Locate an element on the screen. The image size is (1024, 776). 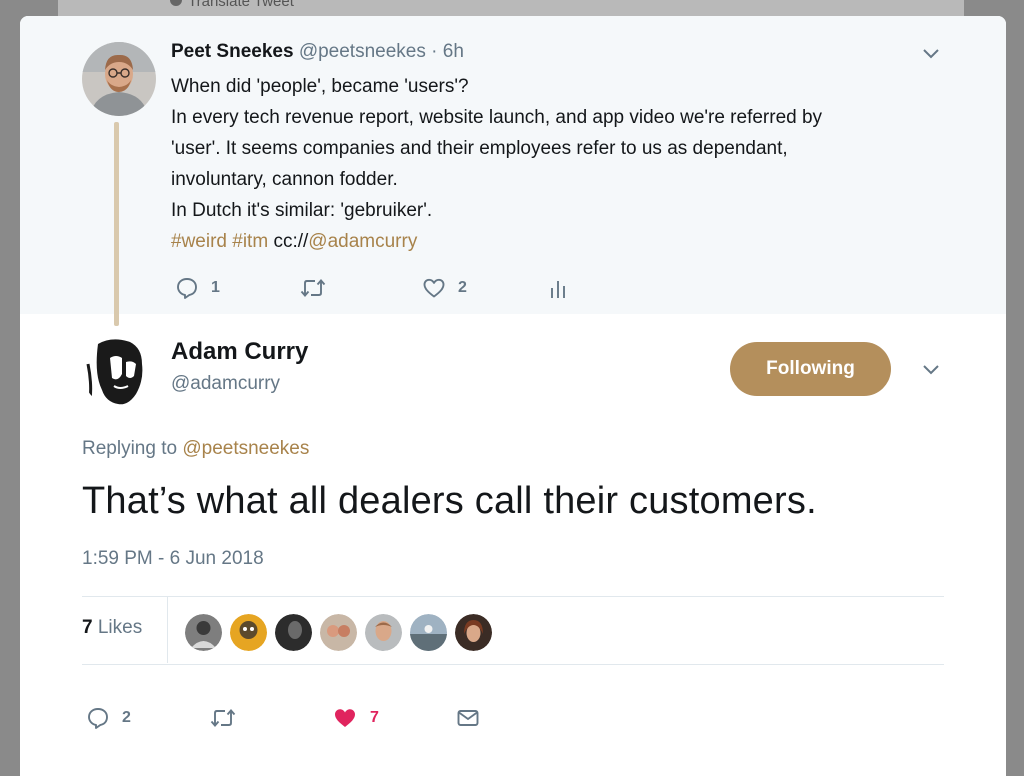
peet-sneekes-avatar is located at coordinates (119, 79).